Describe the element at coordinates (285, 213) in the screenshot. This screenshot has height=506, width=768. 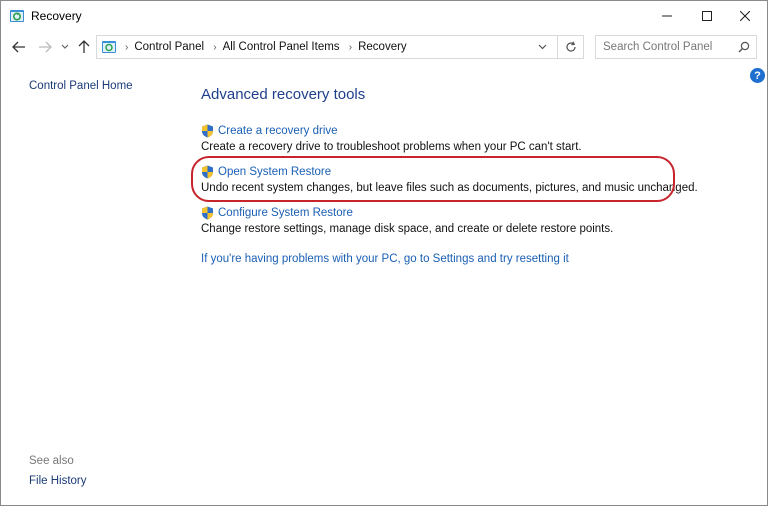
I see `configure-system-restore-label: Configure System Restore` at that location.